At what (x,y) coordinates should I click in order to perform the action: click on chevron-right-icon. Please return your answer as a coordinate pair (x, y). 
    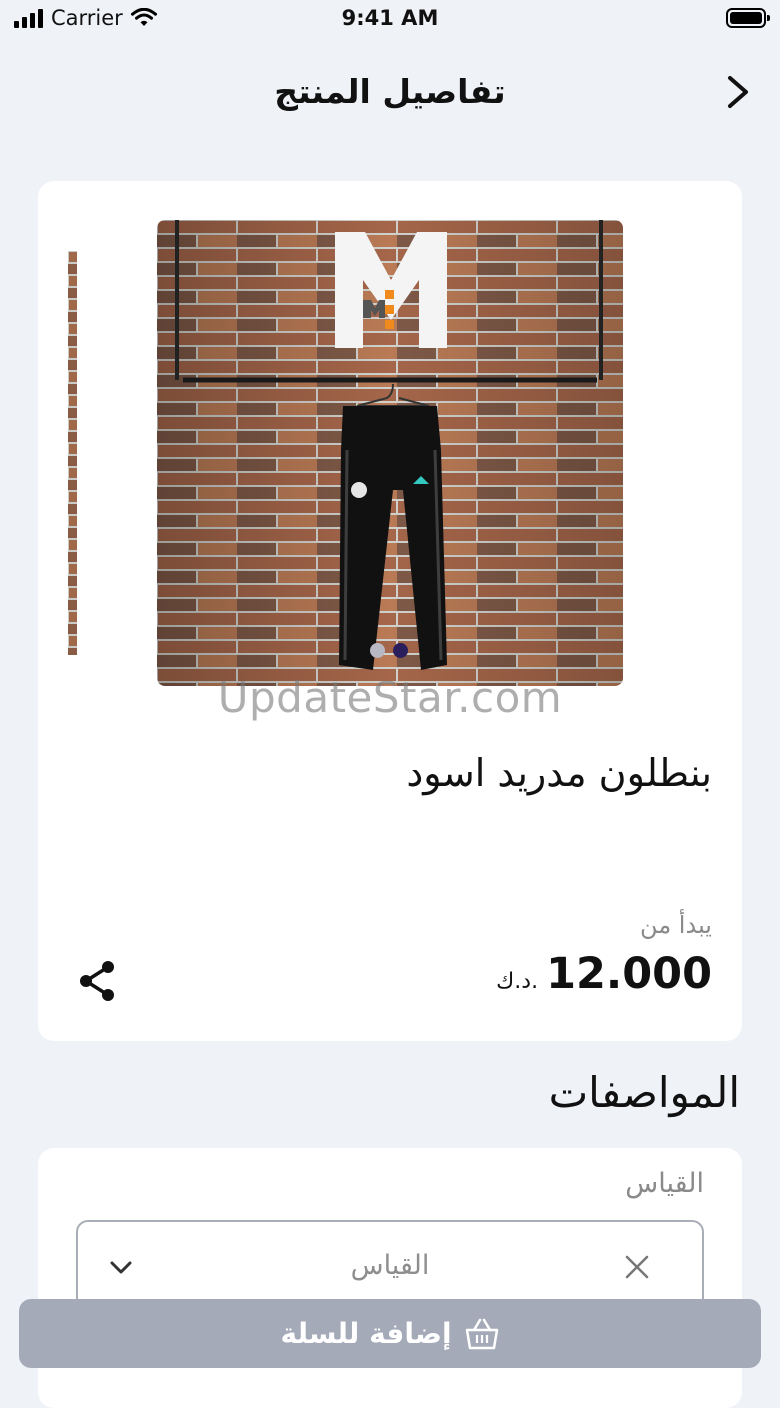
    Looking at the image, I should click on (738, 92).